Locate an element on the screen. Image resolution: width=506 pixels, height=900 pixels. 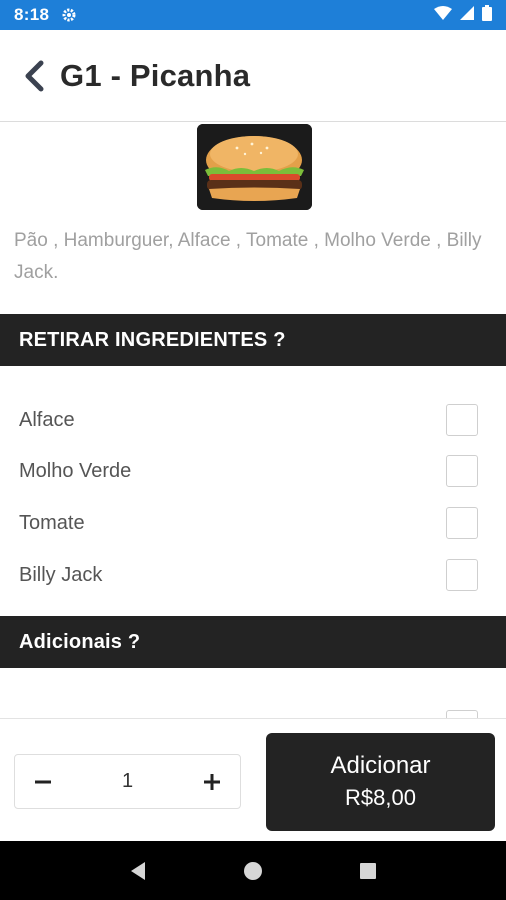
plus-icon is located at coordinates (212, 782).